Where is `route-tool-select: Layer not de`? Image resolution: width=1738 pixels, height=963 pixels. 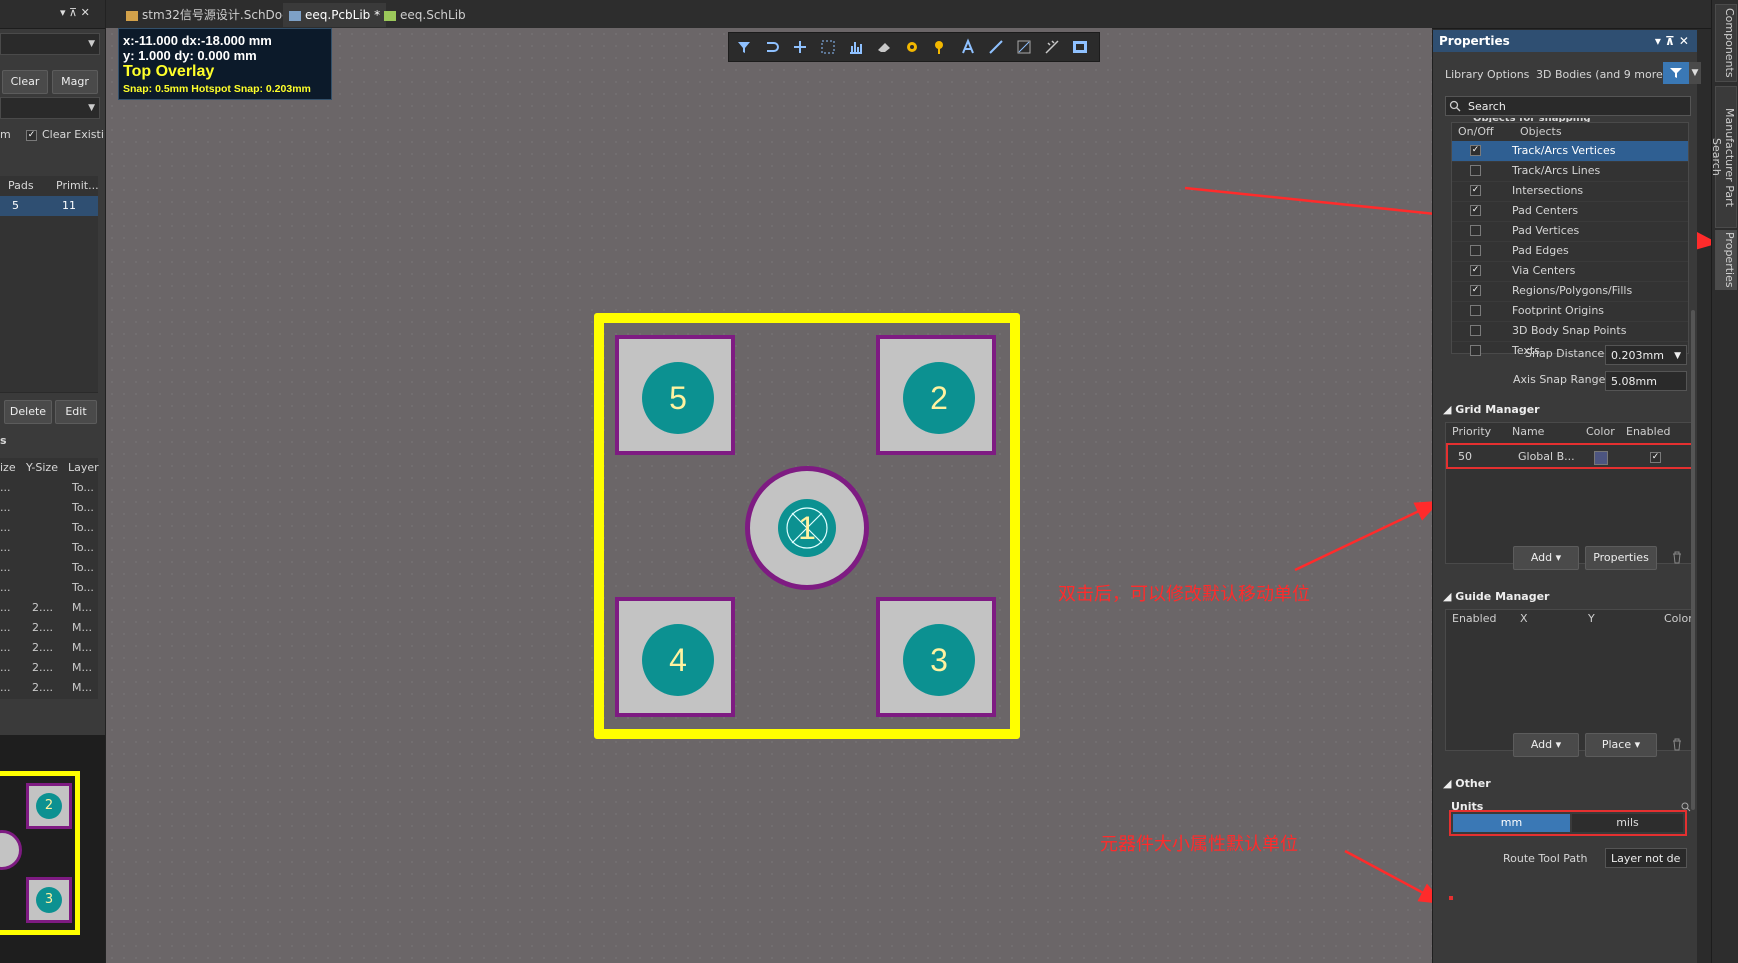 route-tool-select: Layer not de is located at coordinates (1646, 858).